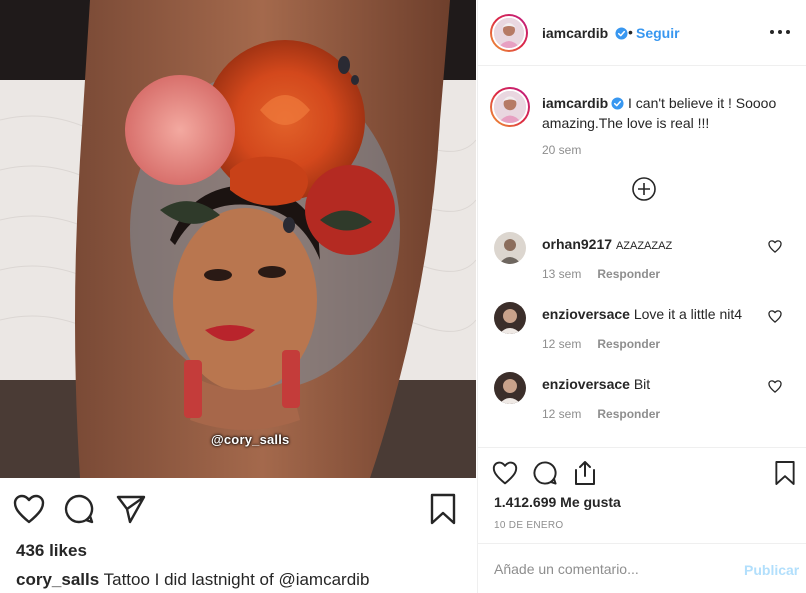 This screenshot has height=593, width=806. I want to click on comment-item: orhan9217 AZAZAZAZ 13 sem Responder, so click(642, 267).